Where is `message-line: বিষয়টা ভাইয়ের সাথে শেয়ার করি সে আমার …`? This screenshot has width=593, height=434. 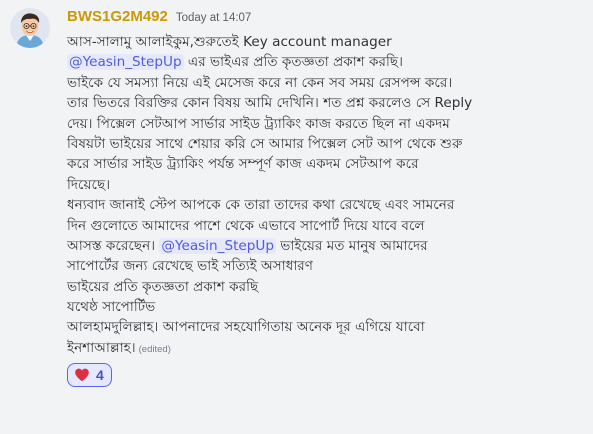
message-line: বিষয়টা ভাইয়ের সাথে শেয়ার করি সে আমার … is located at coordinates (328, 144).